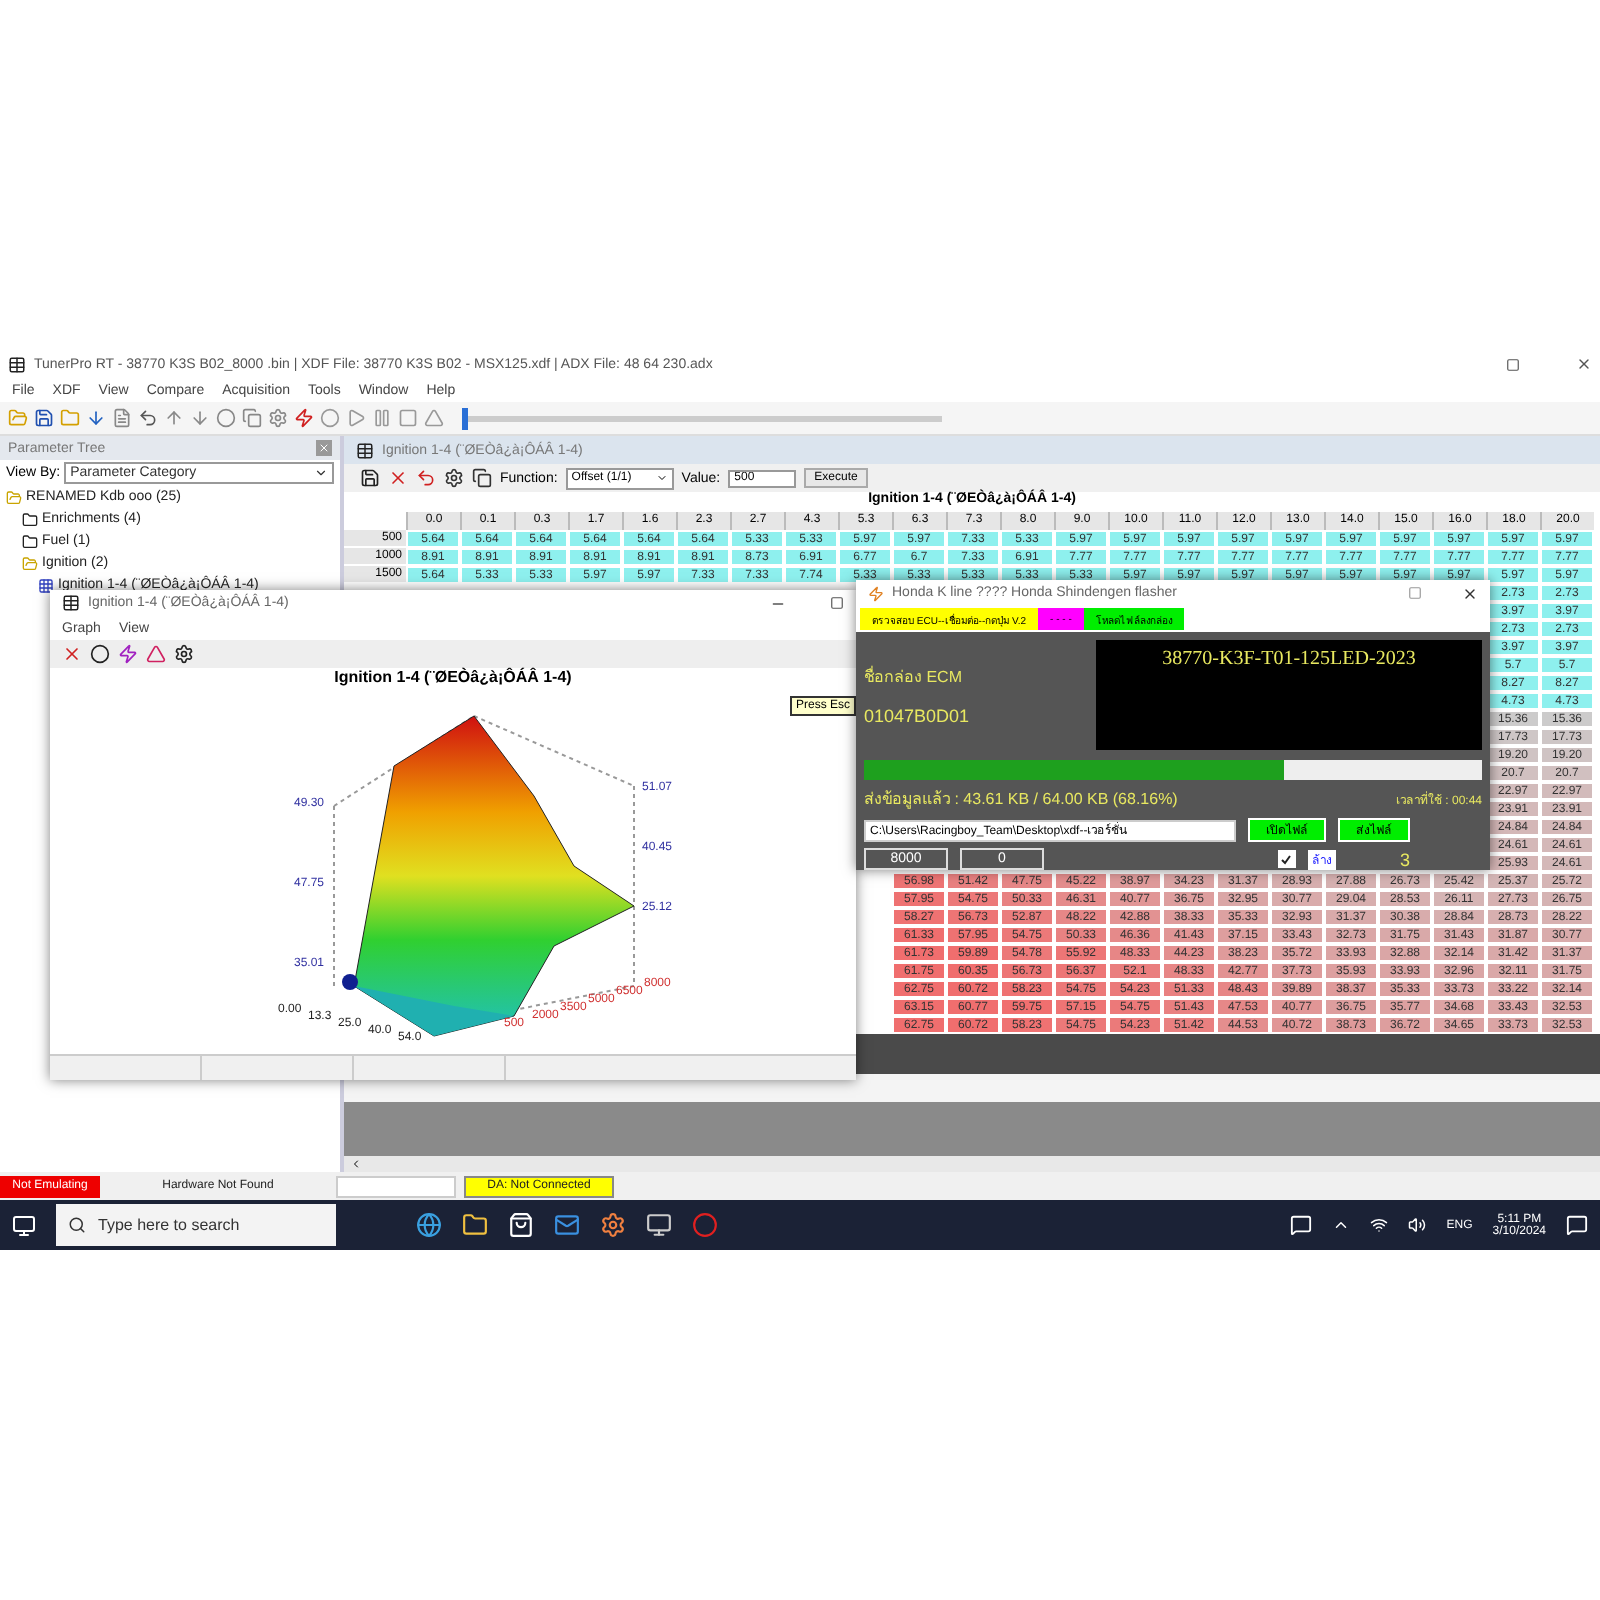  What do you see at coordinates (356, 1164) in the screenshot?
I see `scroll-left-icon` at bounding box center [356, 1164].